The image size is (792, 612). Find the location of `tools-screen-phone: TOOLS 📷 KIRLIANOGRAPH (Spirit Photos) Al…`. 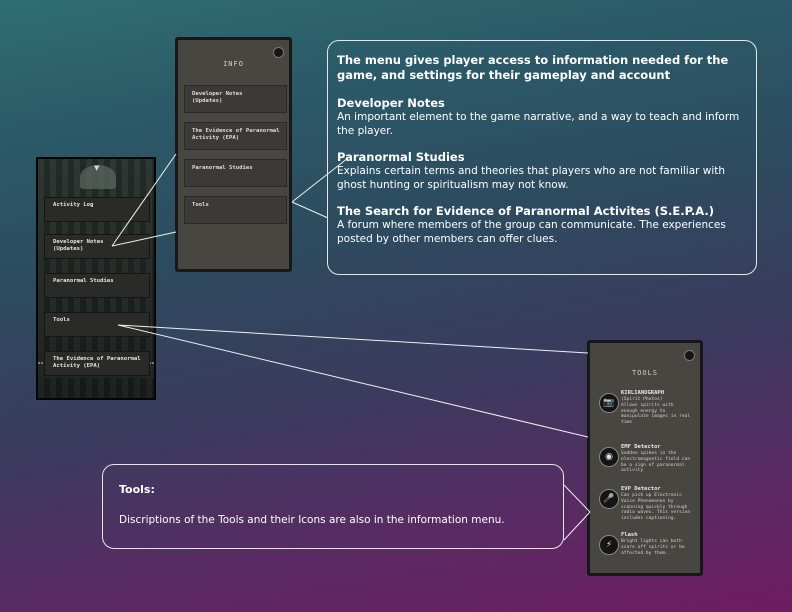

tools-screen-phone: TOOLS 📷 KIRLIANOGRAPH (Spirit Photos) Al… is located at coordinates (645, 458).